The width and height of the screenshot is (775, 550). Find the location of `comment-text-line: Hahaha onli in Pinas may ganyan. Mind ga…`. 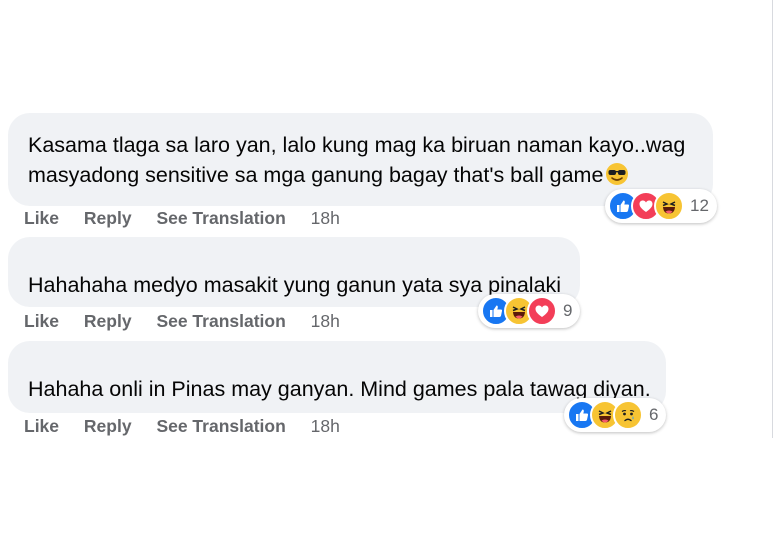

comment-text-line: Hahaha onli in Pinas may ganyan. Mind ga… is located at coordinates (339, 389).